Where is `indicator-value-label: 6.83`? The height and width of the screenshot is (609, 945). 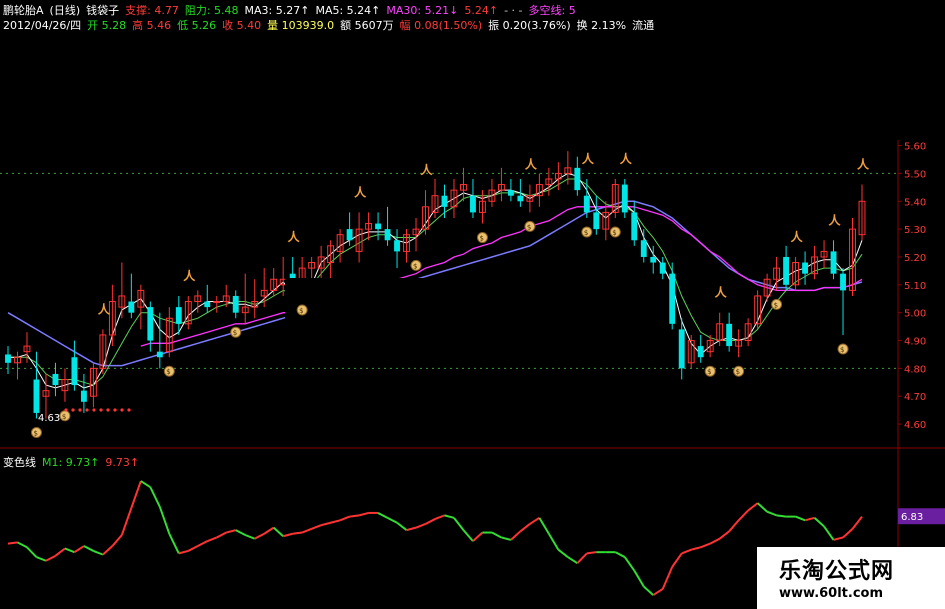 indicator-value-label: 6.83 is located at coordinates (912, 517).